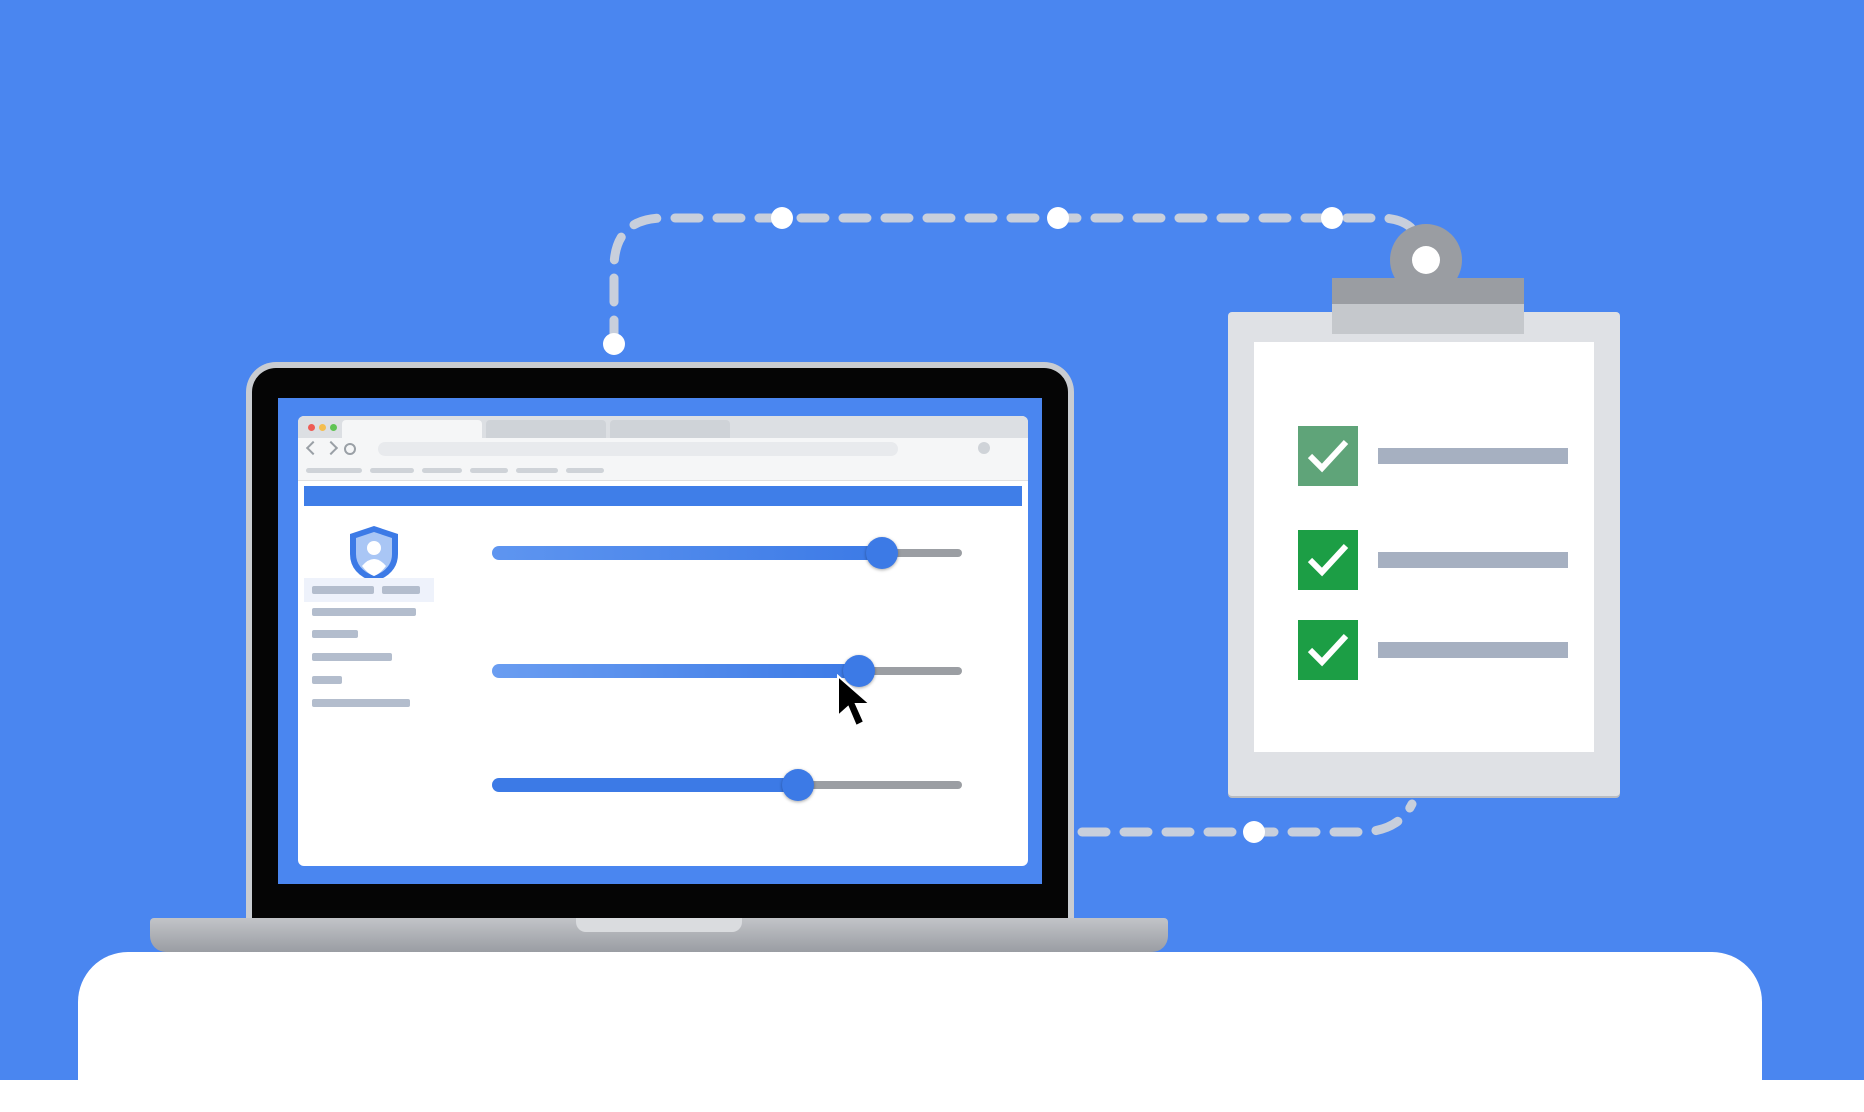  I want to click on desk-surface, so click(920, 1032).